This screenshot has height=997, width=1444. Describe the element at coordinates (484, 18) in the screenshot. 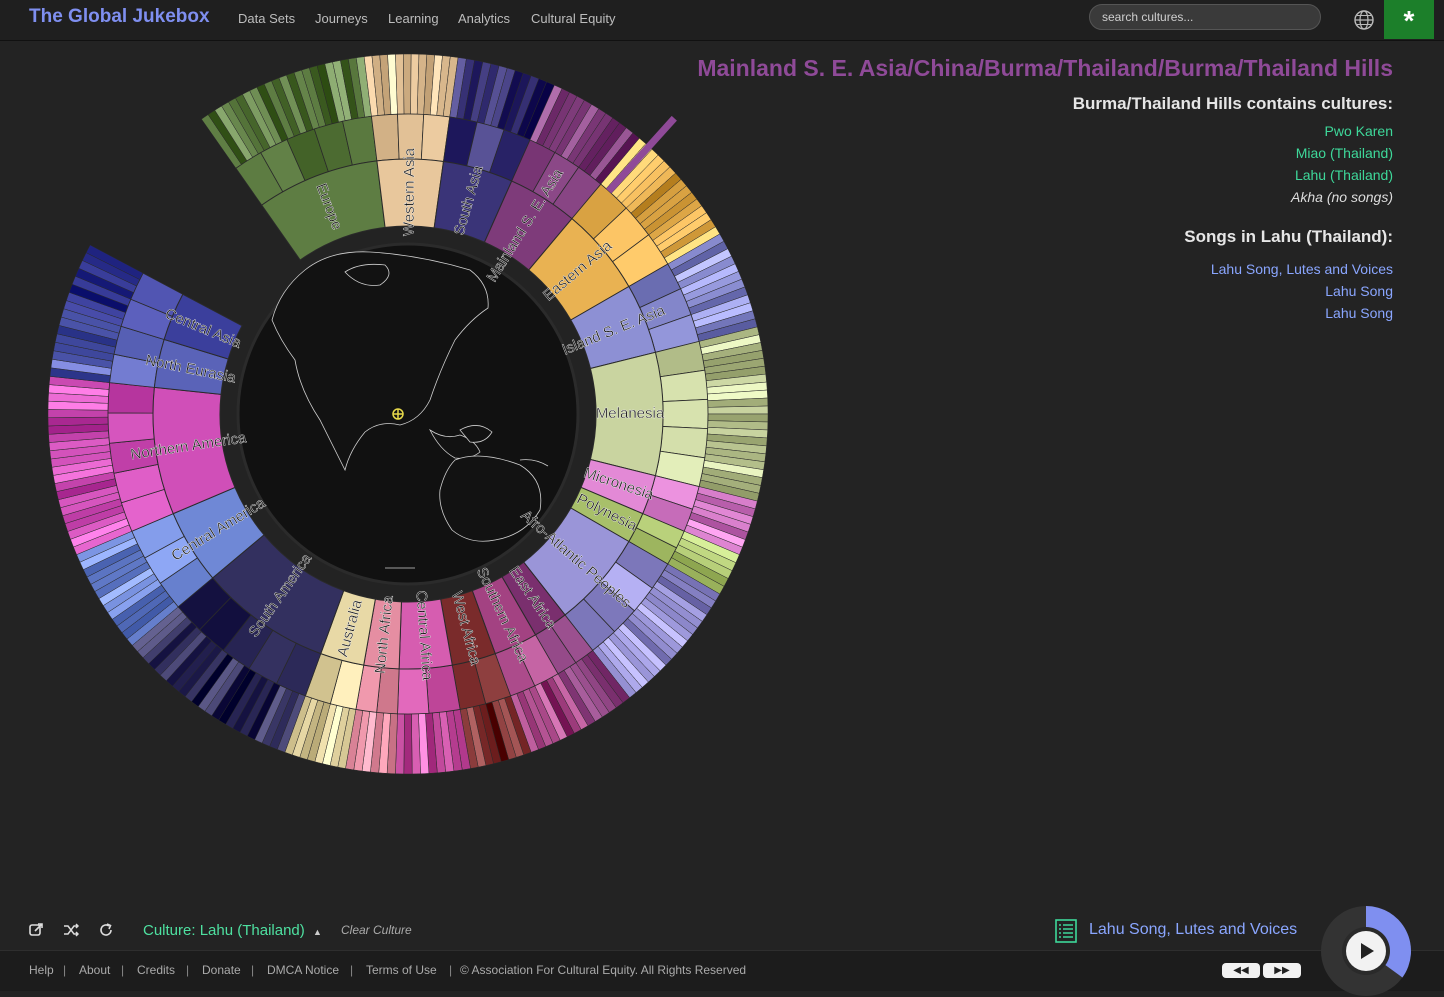

I see `nav-analytics: Analytics` at that location.